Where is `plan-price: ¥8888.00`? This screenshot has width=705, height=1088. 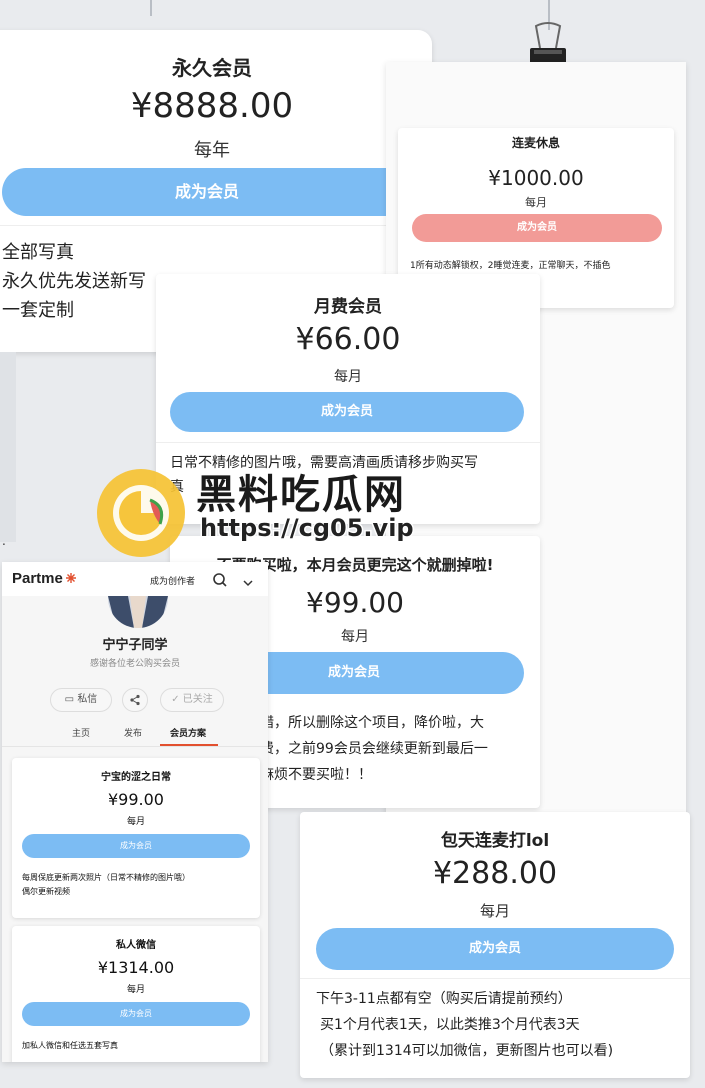
plan-price: ¥8888.00 is located at coordinates (212, 106).